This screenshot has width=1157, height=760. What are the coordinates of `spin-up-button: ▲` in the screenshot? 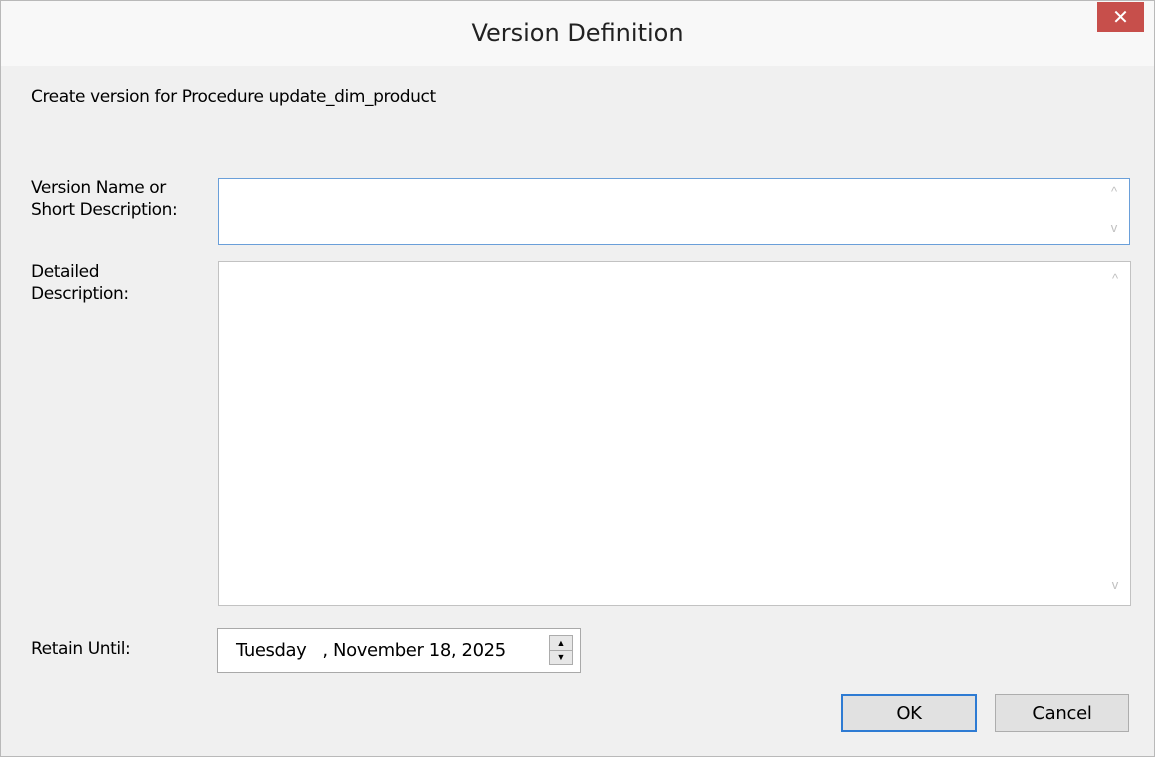 It's located at (561, 643).